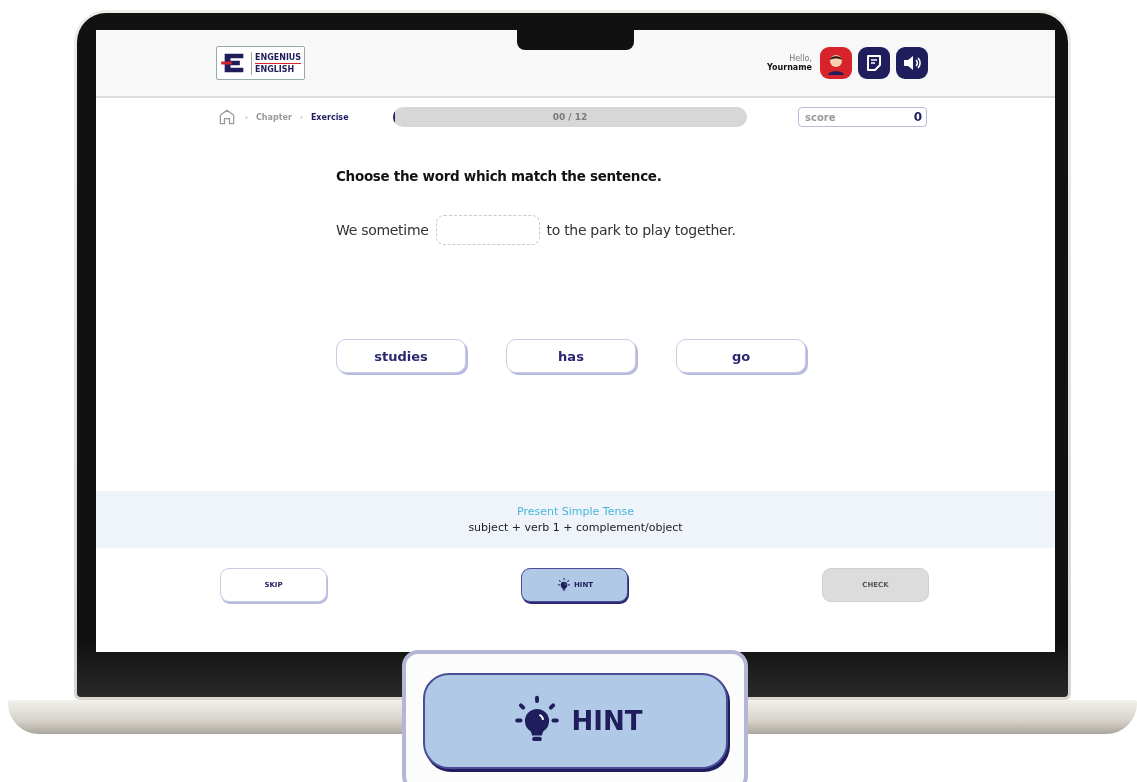 This screenshot has height=782, width=1137. What do you see at coordinates (275, 69) in the screenshot?
I see `logo-text: ENGLISH` at bounding box center [275, 69].